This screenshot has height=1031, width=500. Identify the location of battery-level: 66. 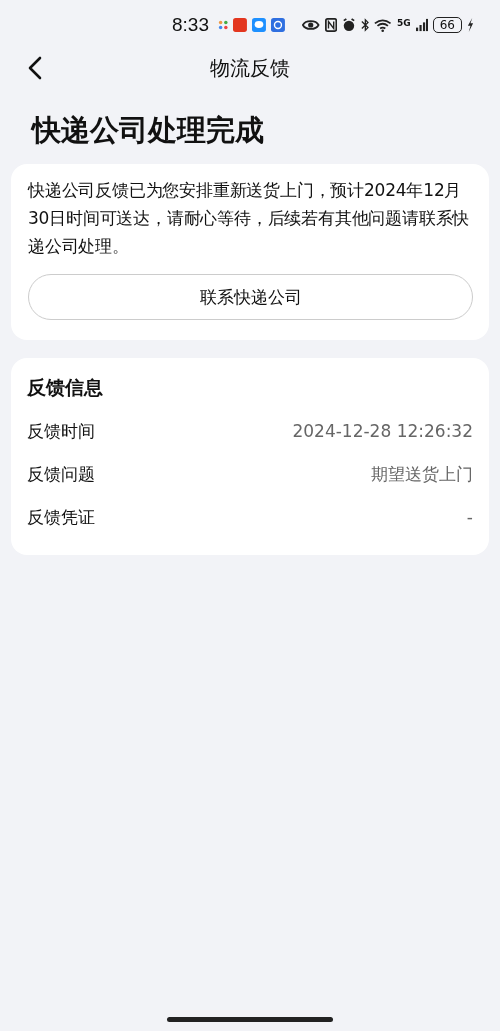
(447, 25).